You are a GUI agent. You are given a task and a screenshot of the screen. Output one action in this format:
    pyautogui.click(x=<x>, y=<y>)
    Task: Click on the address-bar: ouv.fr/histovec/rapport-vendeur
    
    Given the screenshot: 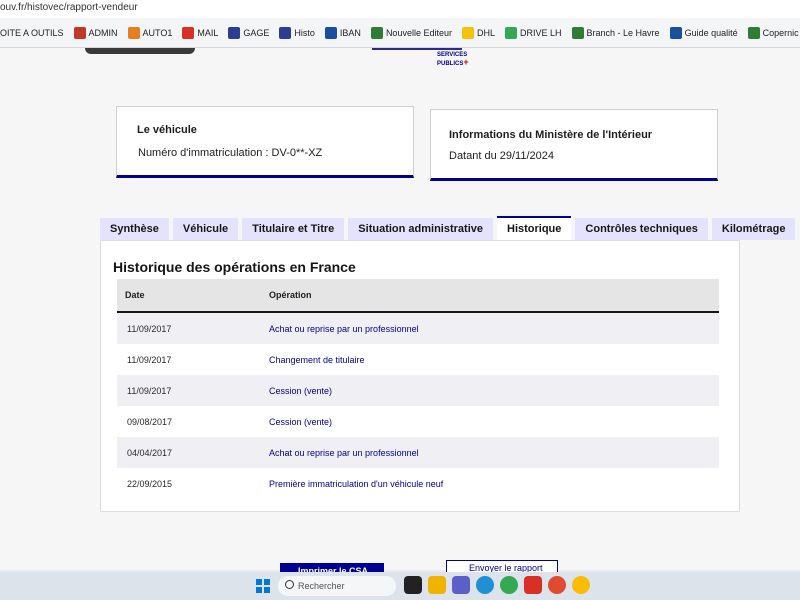 What is the action you would take?
    pyautogui.click(x=400, y=9)
    